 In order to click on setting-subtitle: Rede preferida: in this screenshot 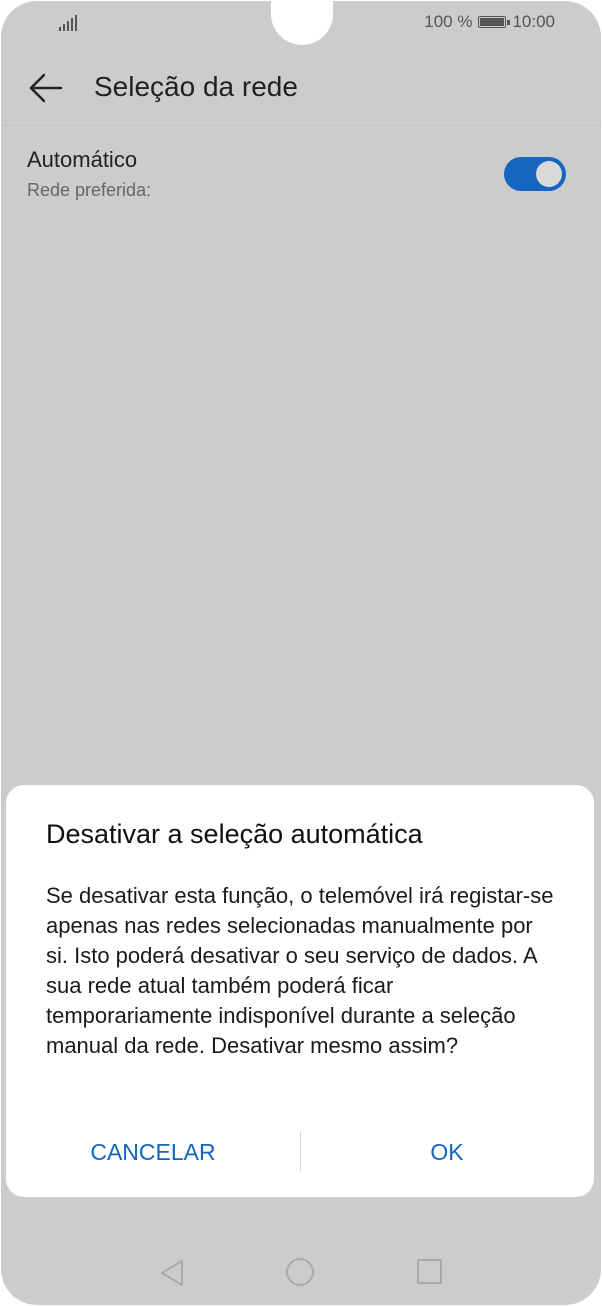, I will do `click(89, 190)`.